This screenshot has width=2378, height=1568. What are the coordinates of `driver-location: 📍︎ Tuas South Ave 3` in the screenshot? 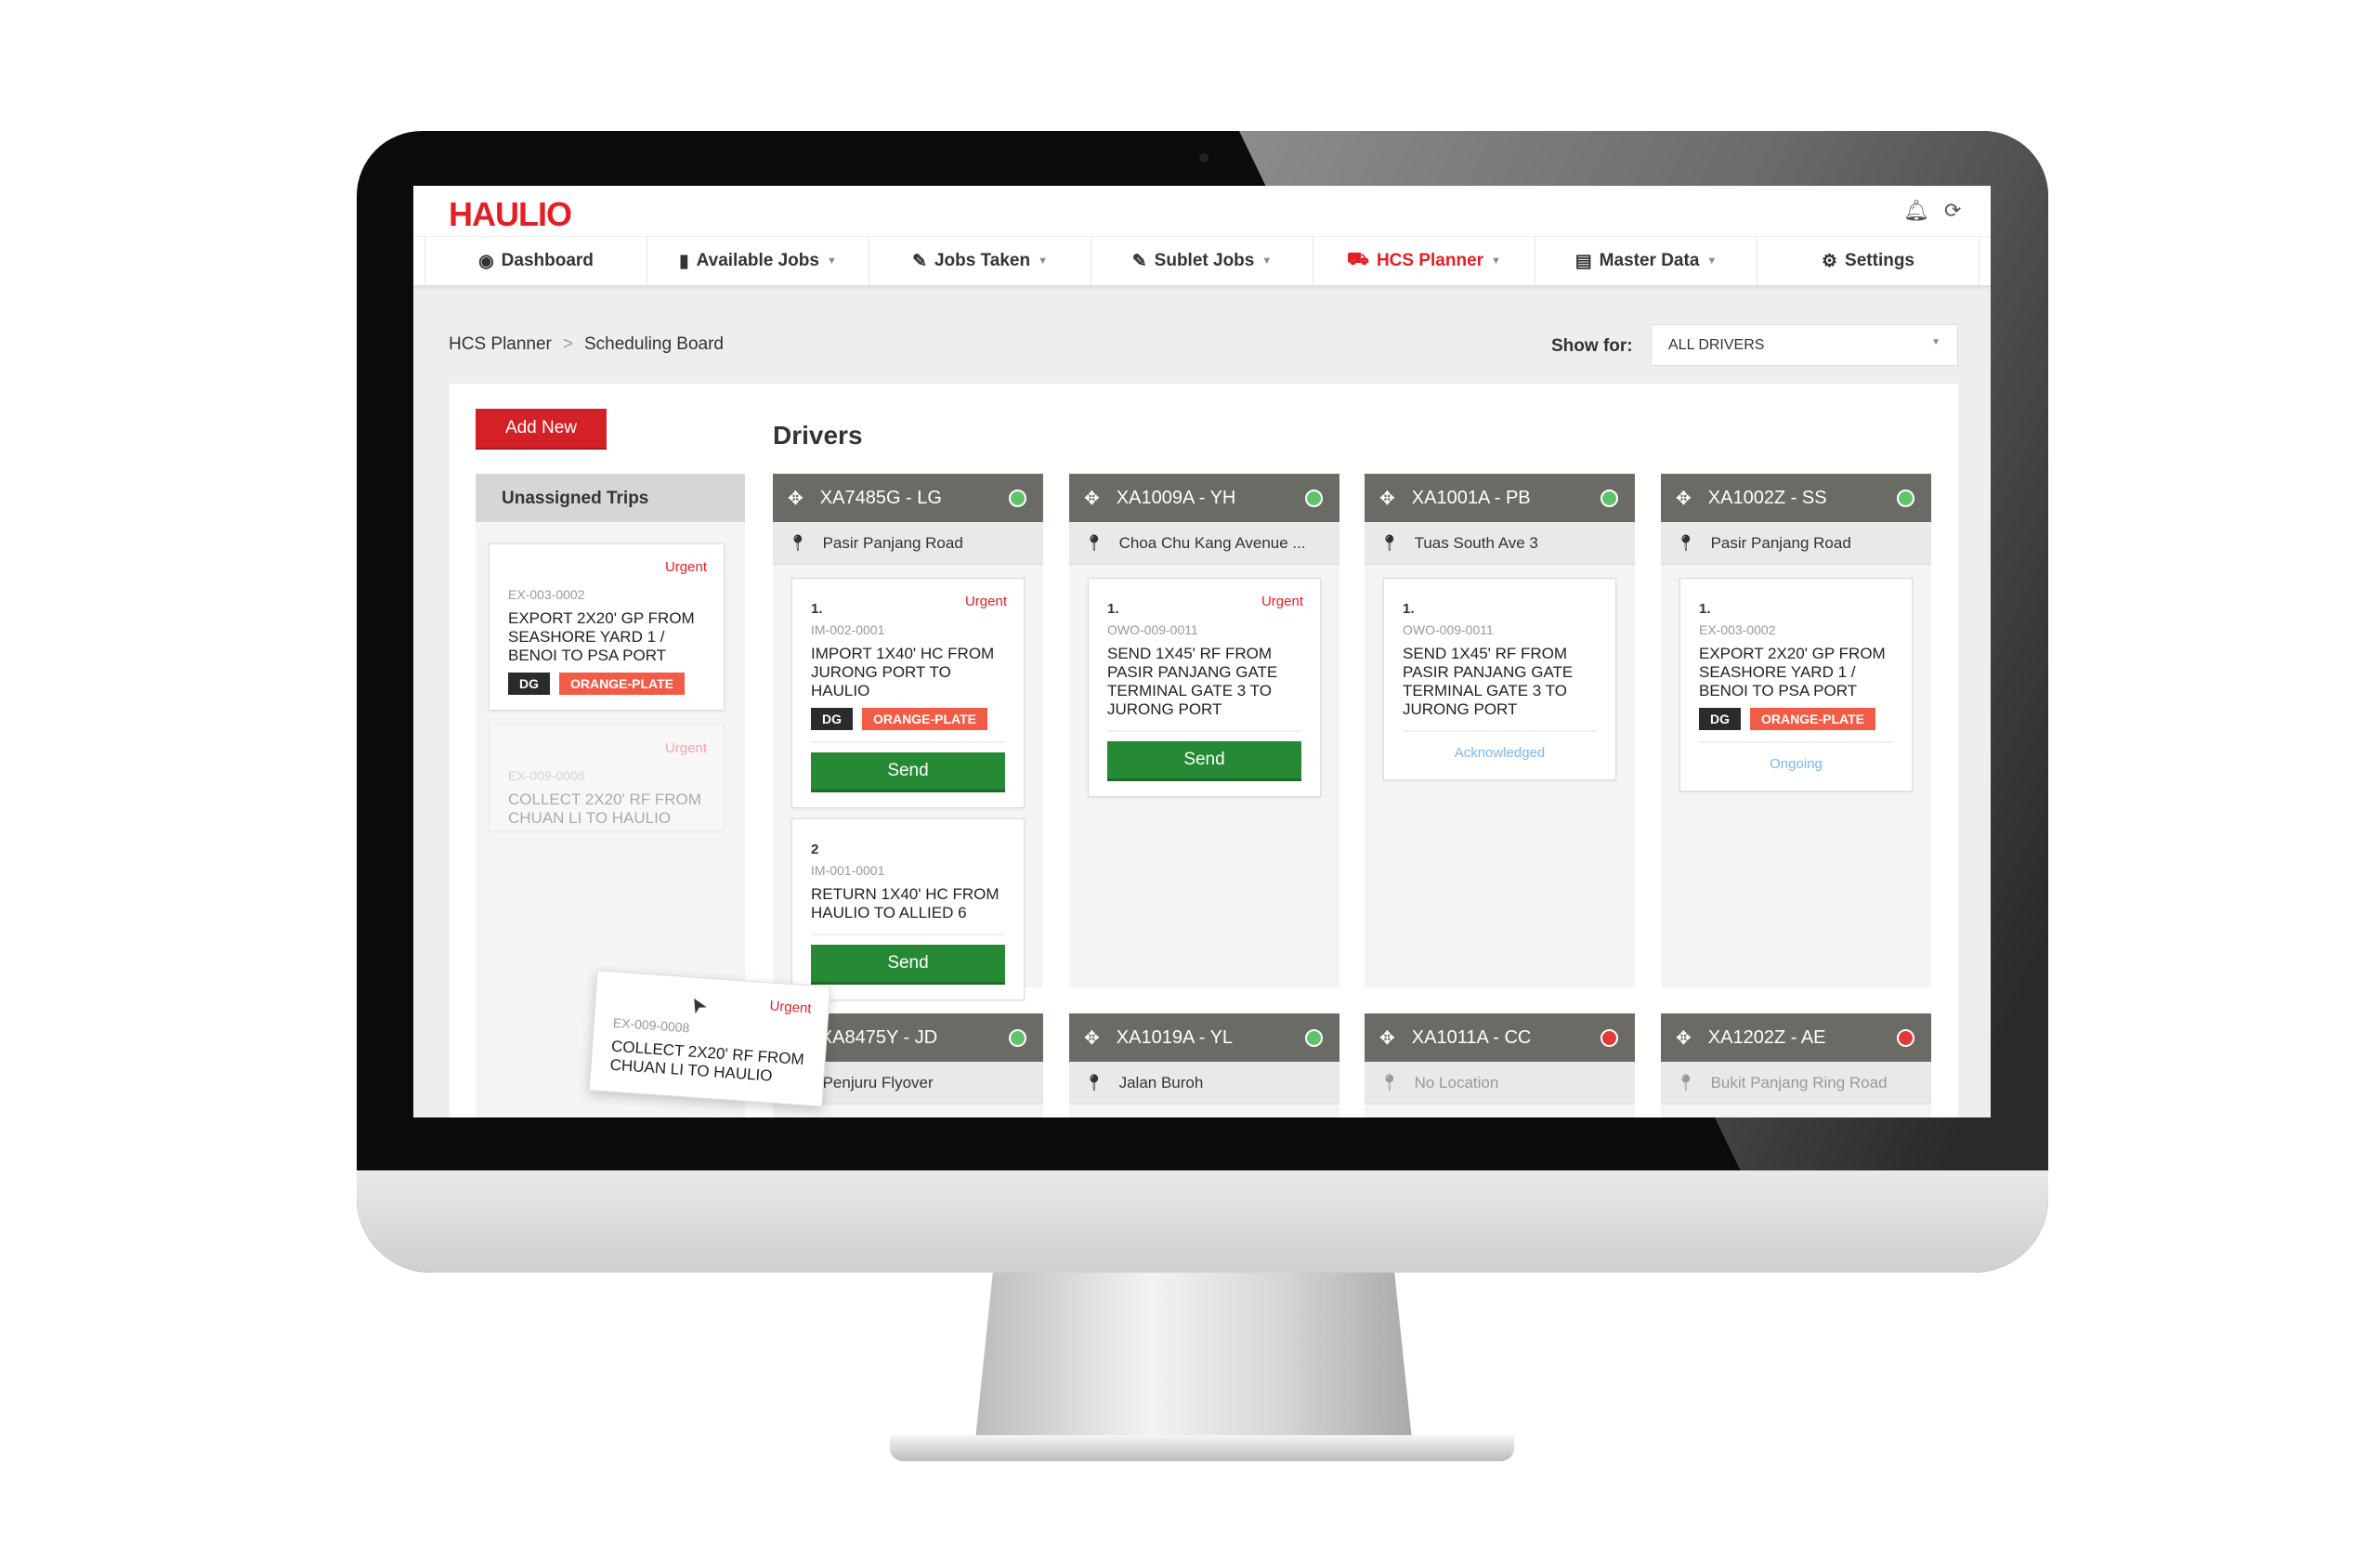 It's located at (1500, 543).